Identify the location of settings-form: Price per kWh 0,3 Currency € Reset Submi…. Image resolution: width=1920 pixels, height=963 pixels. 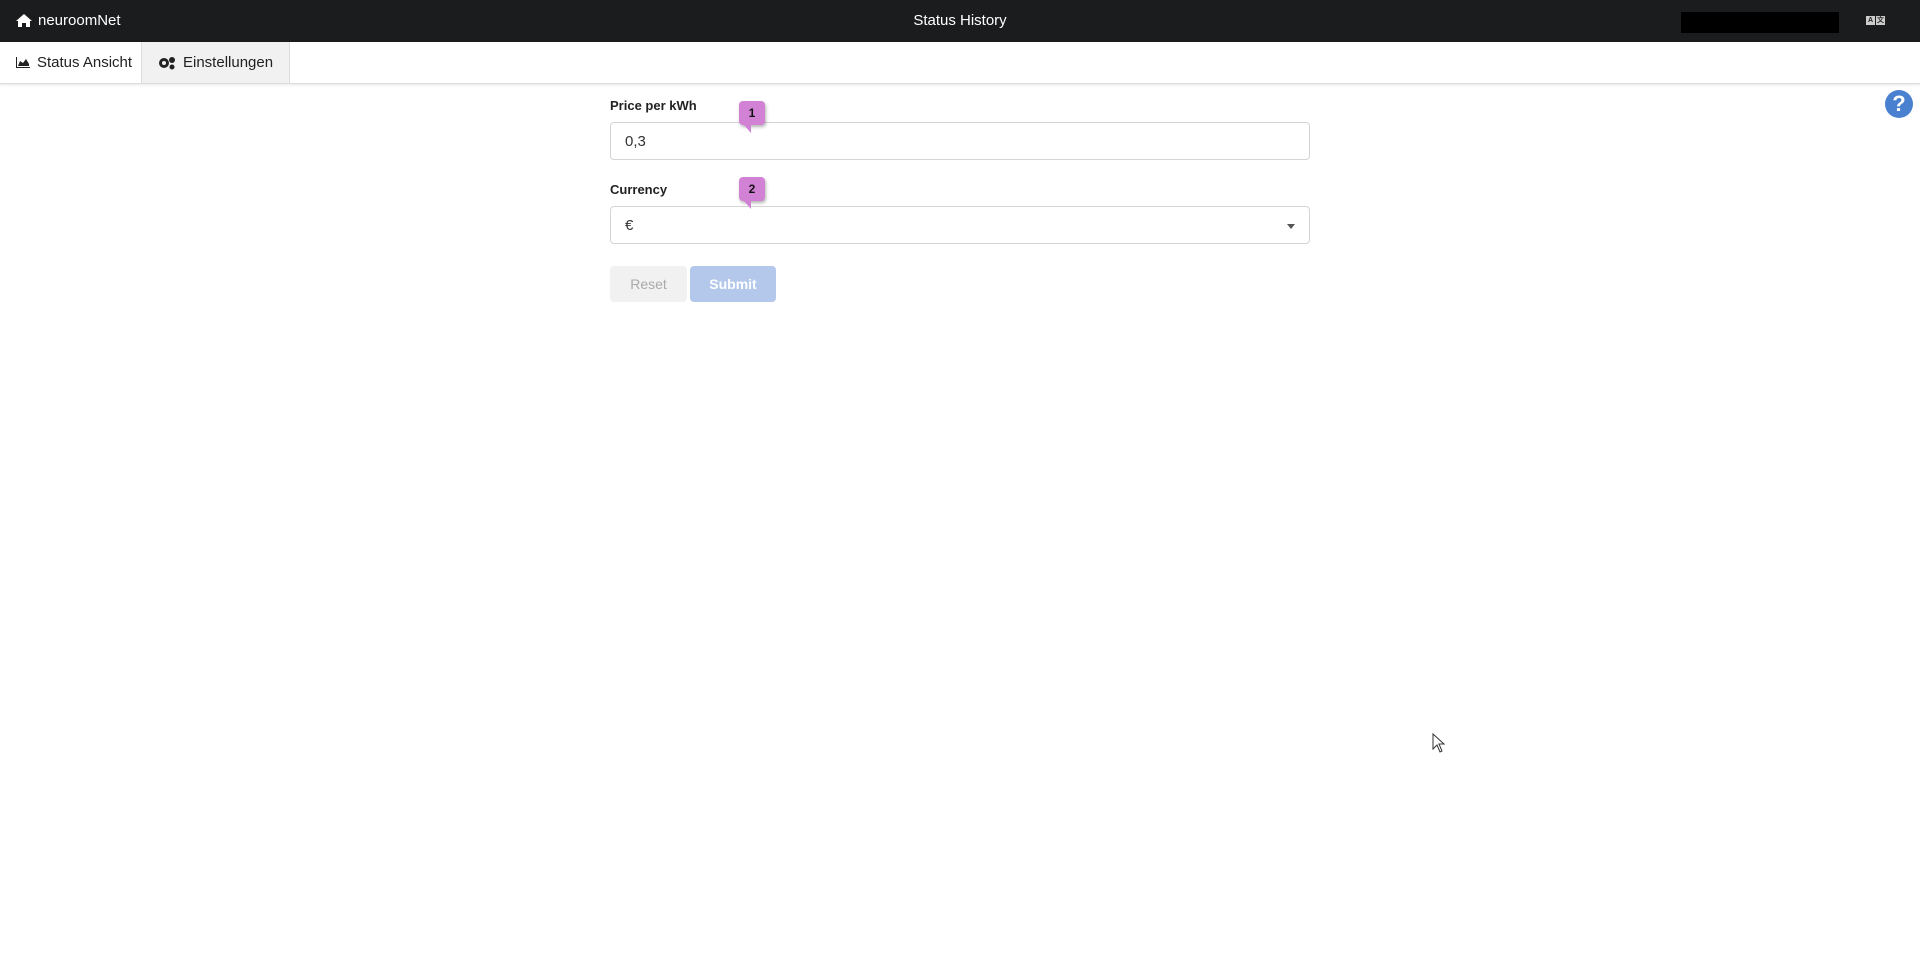
(960, 200).